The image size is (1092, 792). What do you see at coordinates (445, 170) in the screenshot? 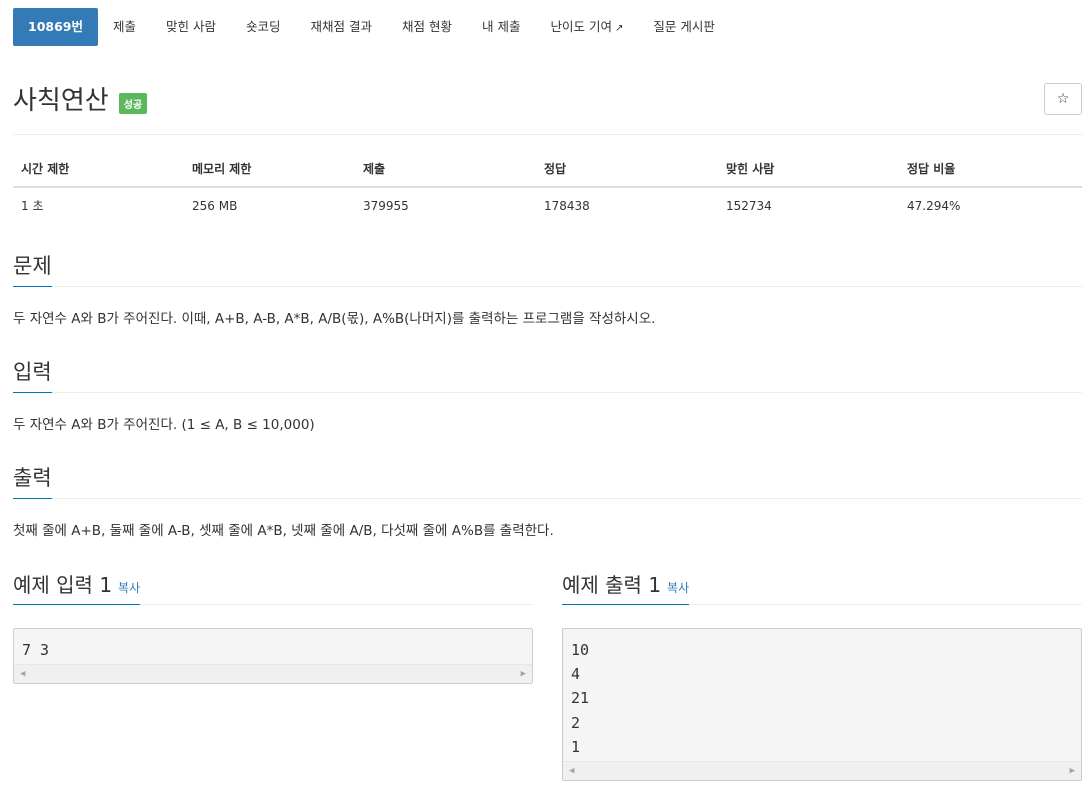
I see `header-submissions: 제출` at bounding box center [445, 170].